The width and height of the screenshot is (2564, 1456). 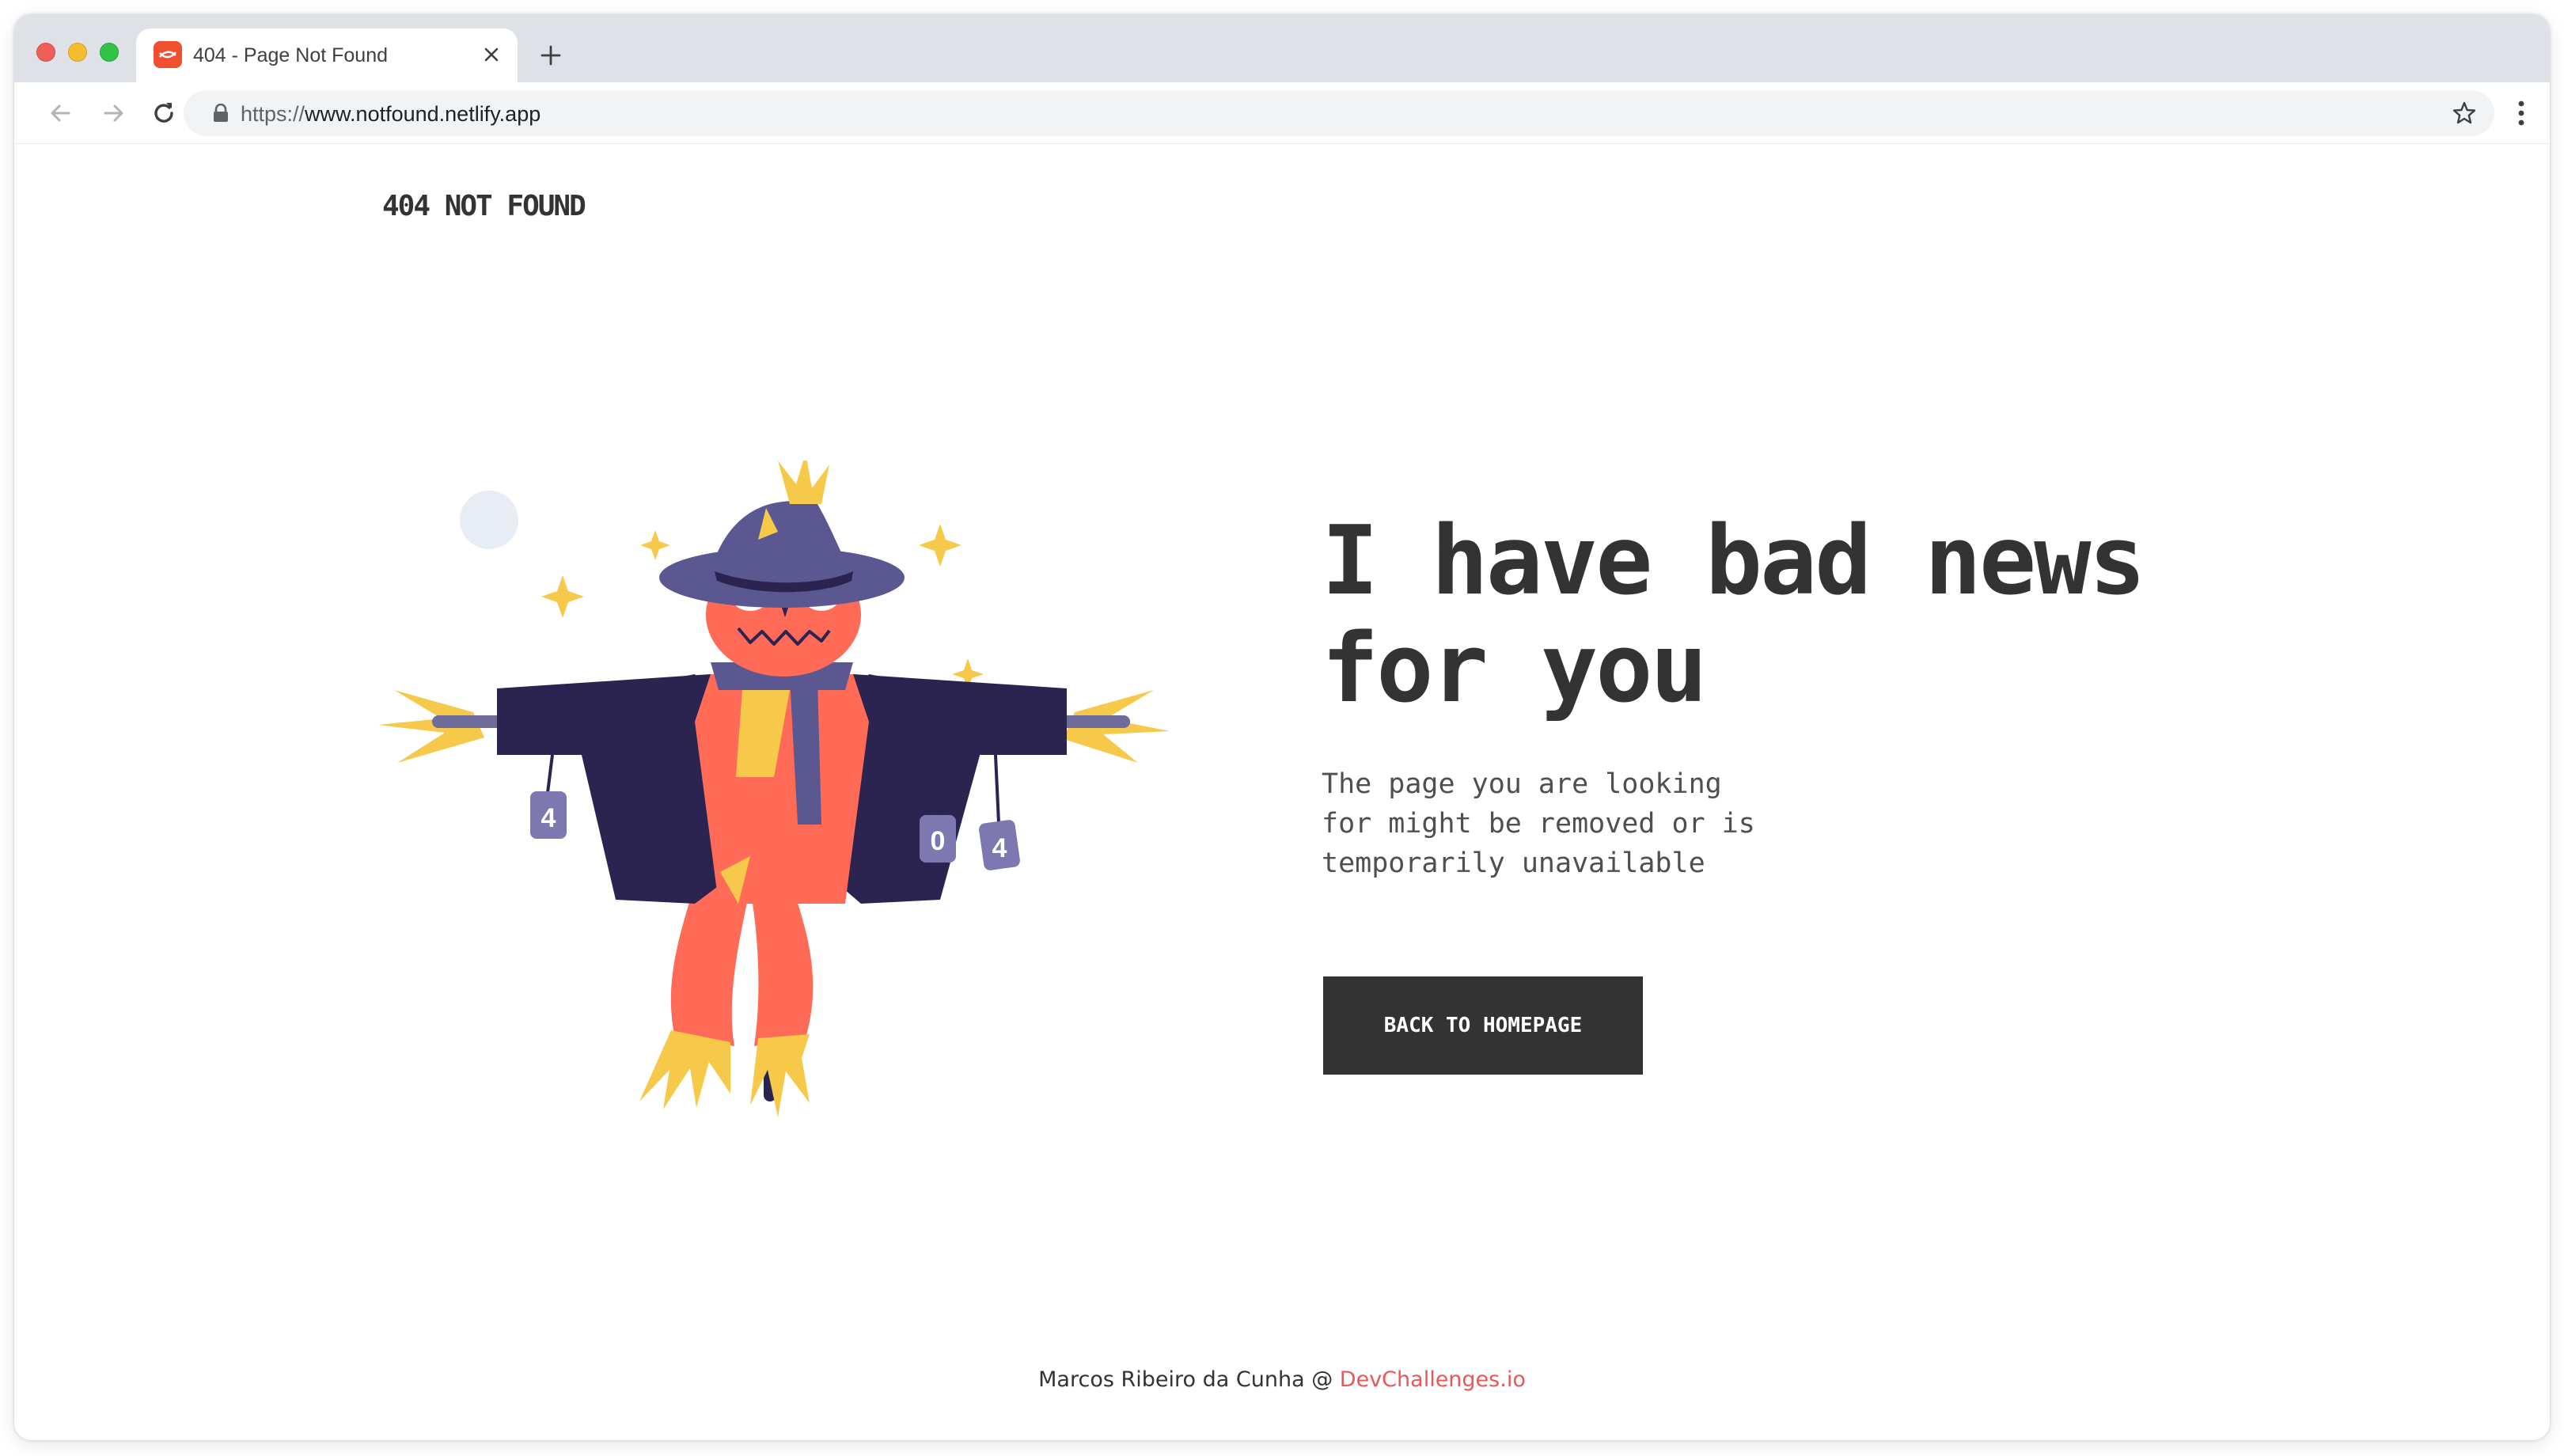 What do you see at coordinates (290, 55) in the screenshot?
I see `tab-title: 404 - Page Not Found` at bounding box center [290, 55].